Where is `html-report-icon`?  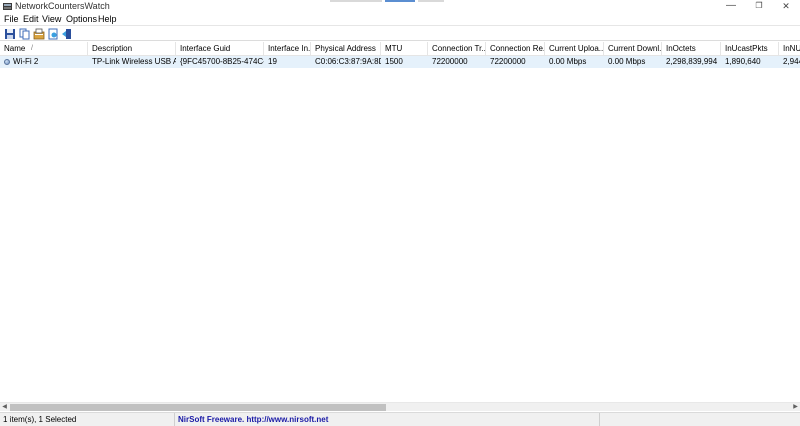 html-report-icon is located at coordinates (53, 34).